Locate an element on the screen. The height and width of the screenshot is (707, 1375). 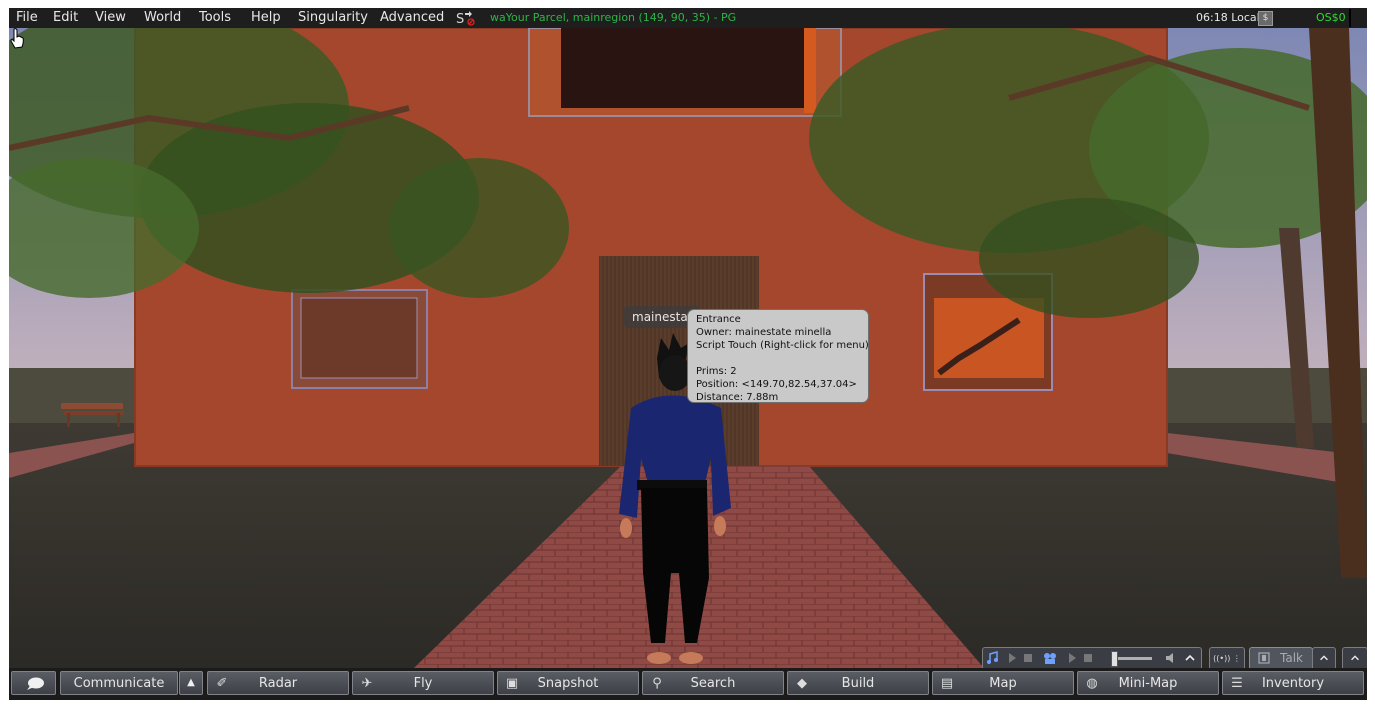
minimap-label: Mini-Map is located at coordinates (1148, 683).